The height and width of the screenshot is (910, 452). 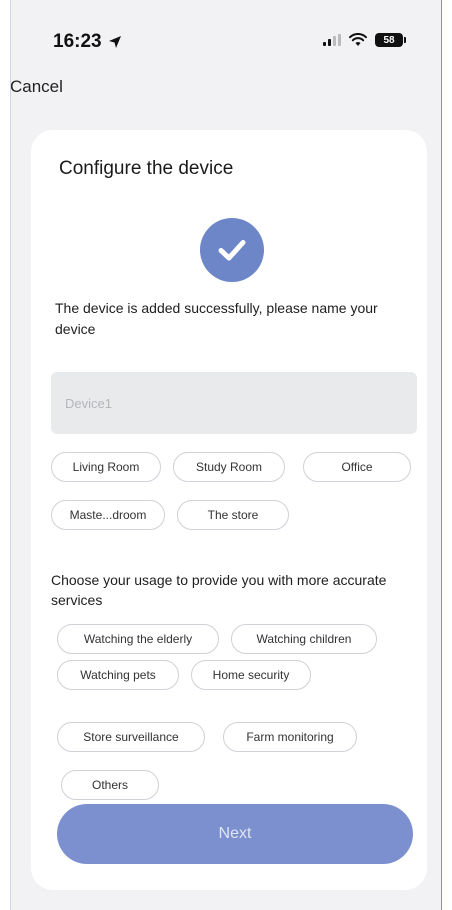 I want to click on usage-chips-row-4: Others, so click(x=110, y=785).